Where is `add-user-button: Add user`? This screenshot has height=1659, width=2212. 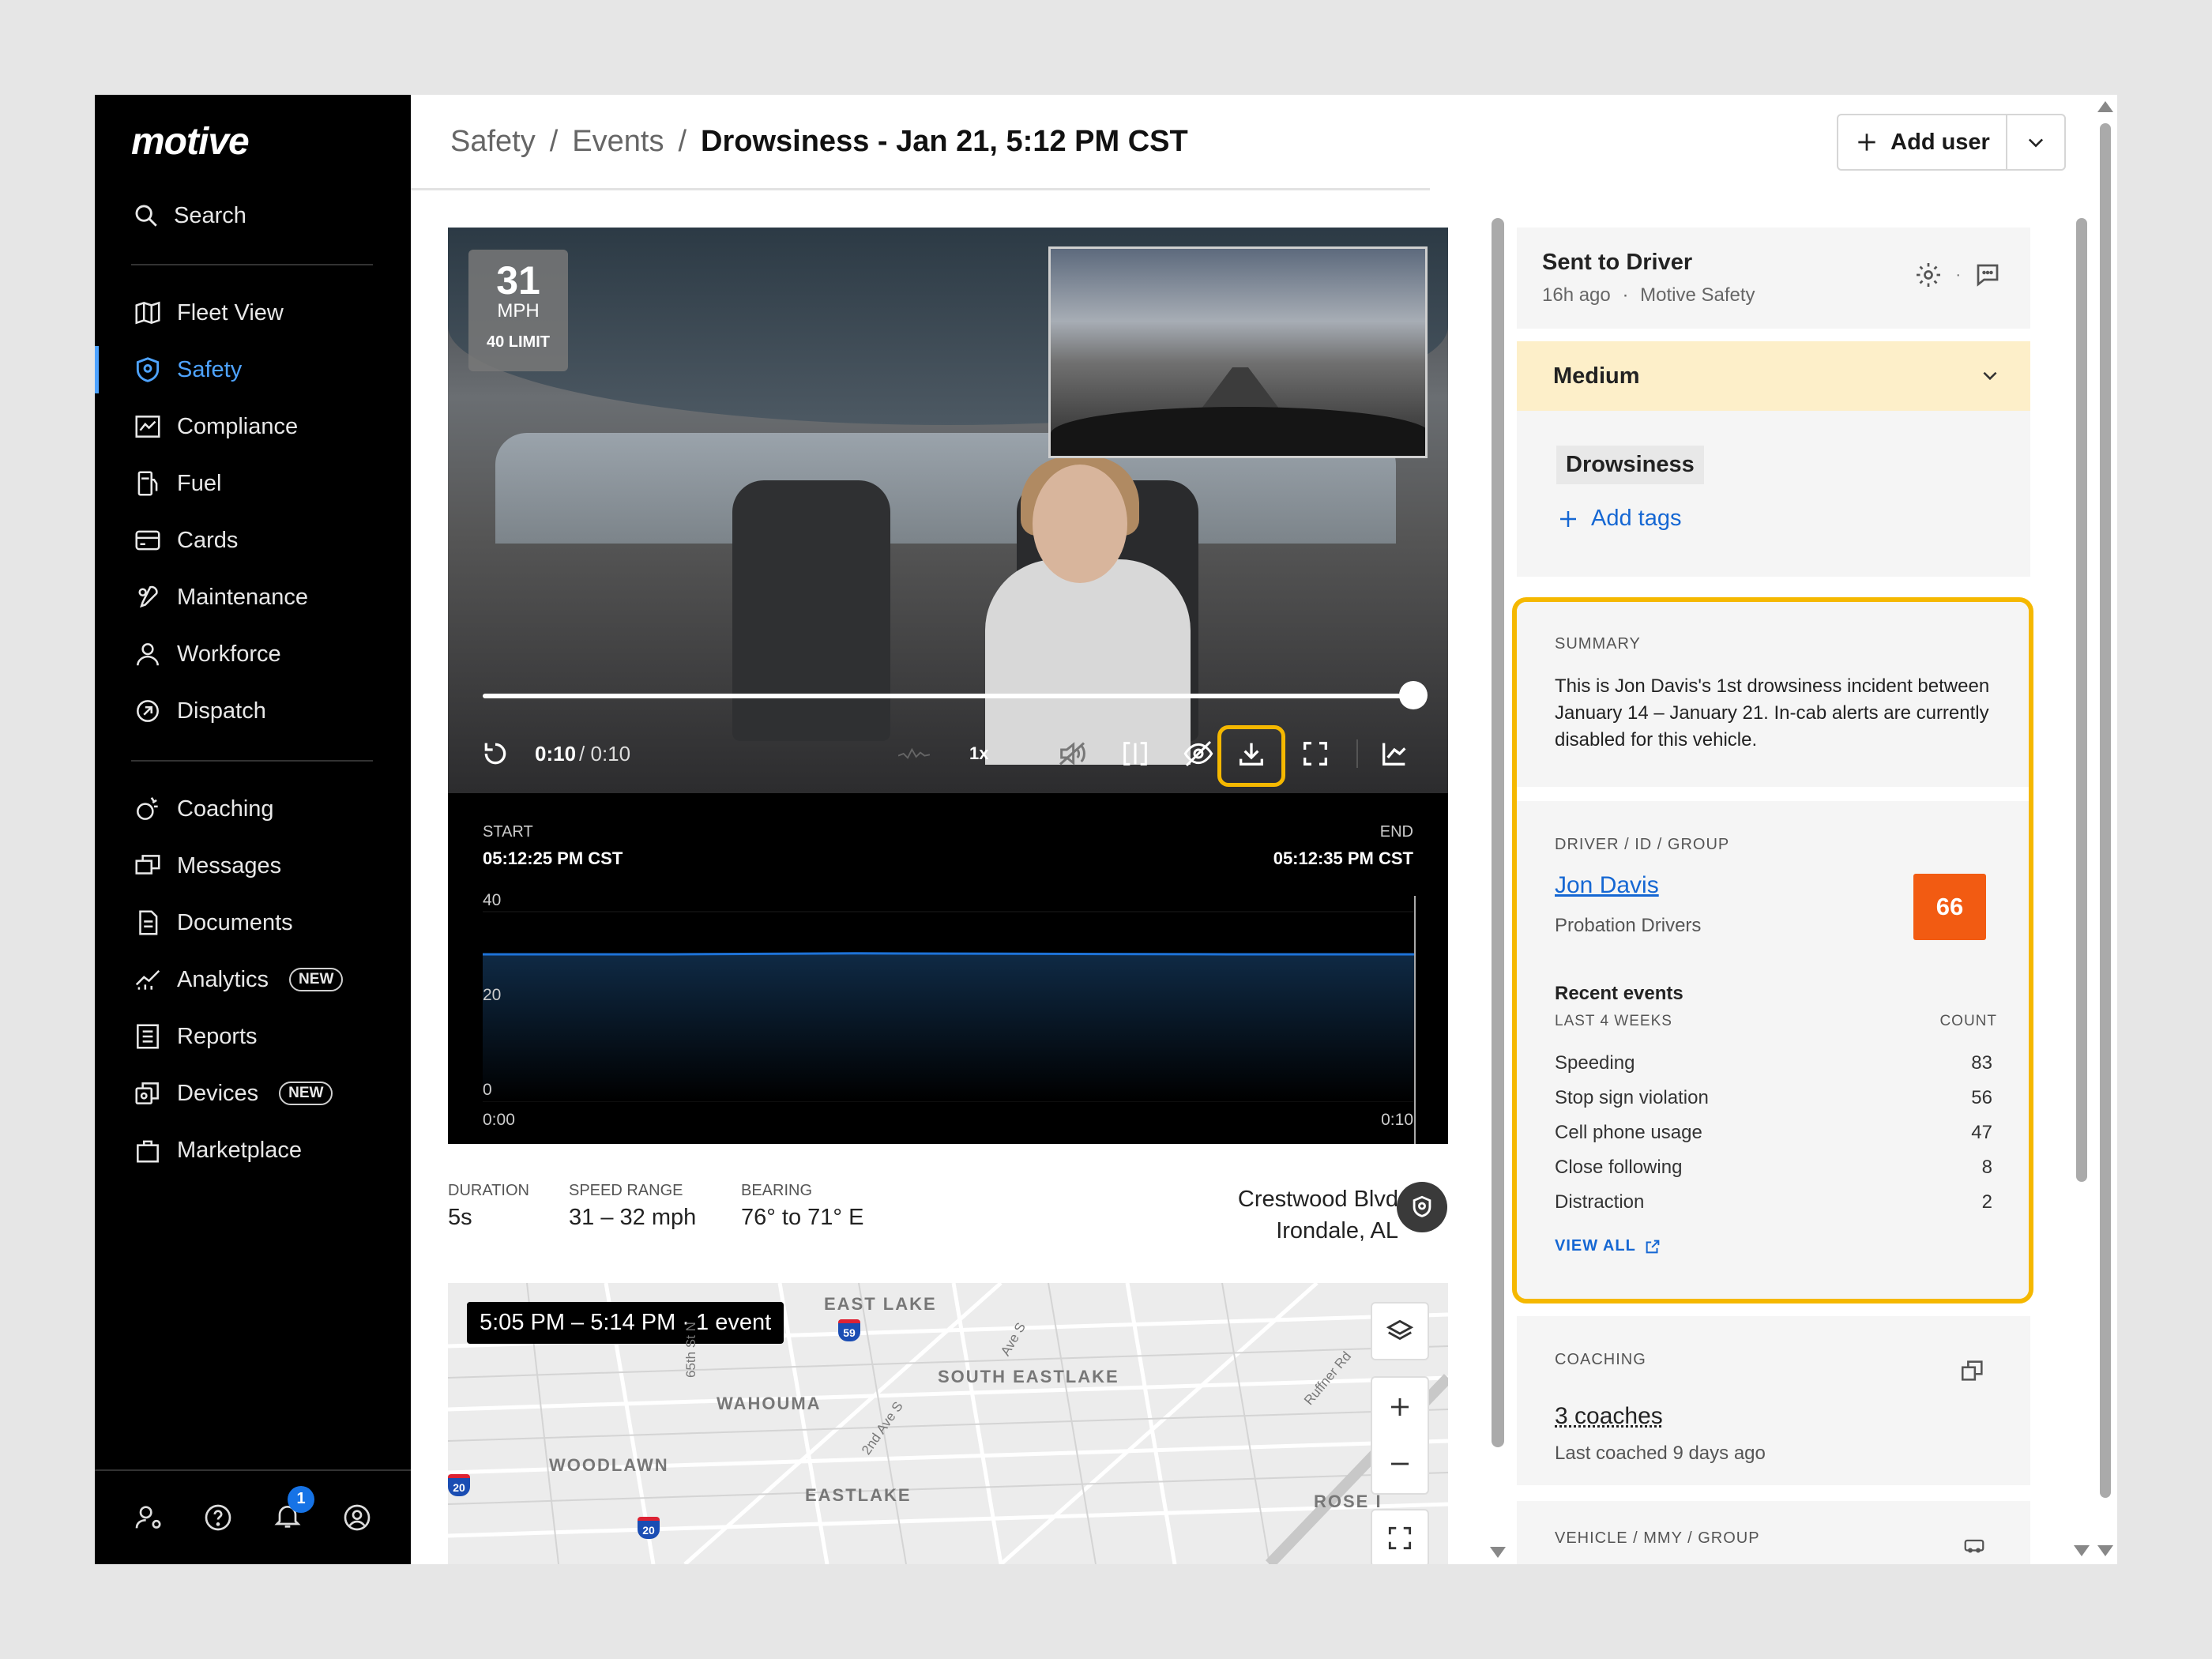 add-user-button: Add user is located at coordinates (1923, 142).